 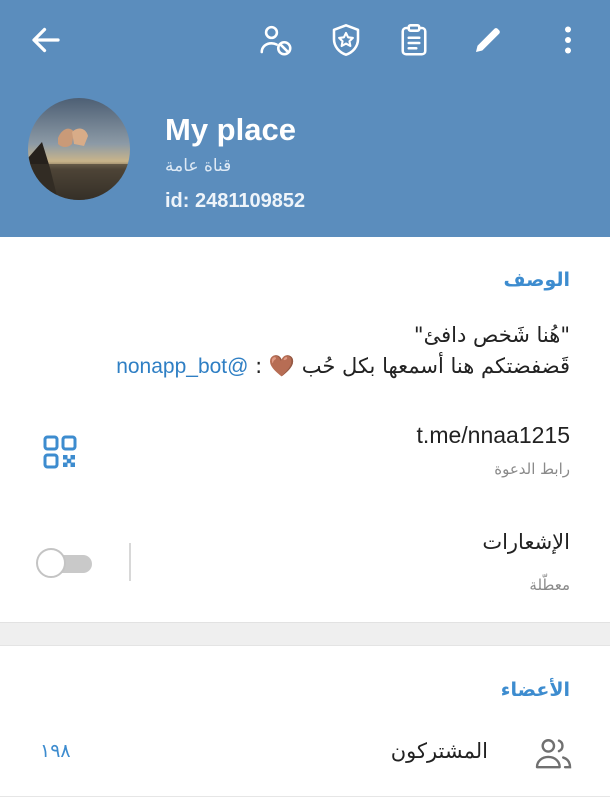 What do you see at coordinates (130, 562) in the screenshot?
I see `divider` at bounding box center [130, 562].